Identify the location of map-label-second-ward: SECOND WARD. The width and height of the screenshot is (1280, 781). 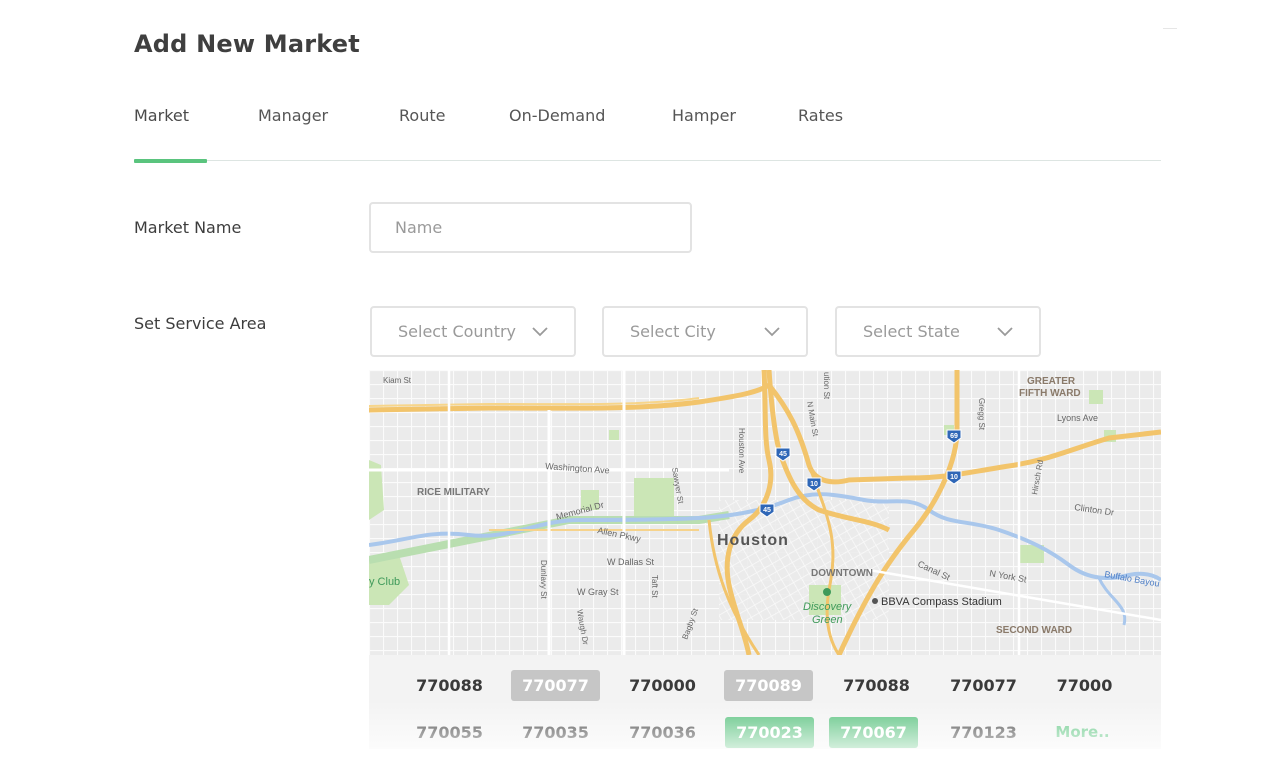
(1034, 630).